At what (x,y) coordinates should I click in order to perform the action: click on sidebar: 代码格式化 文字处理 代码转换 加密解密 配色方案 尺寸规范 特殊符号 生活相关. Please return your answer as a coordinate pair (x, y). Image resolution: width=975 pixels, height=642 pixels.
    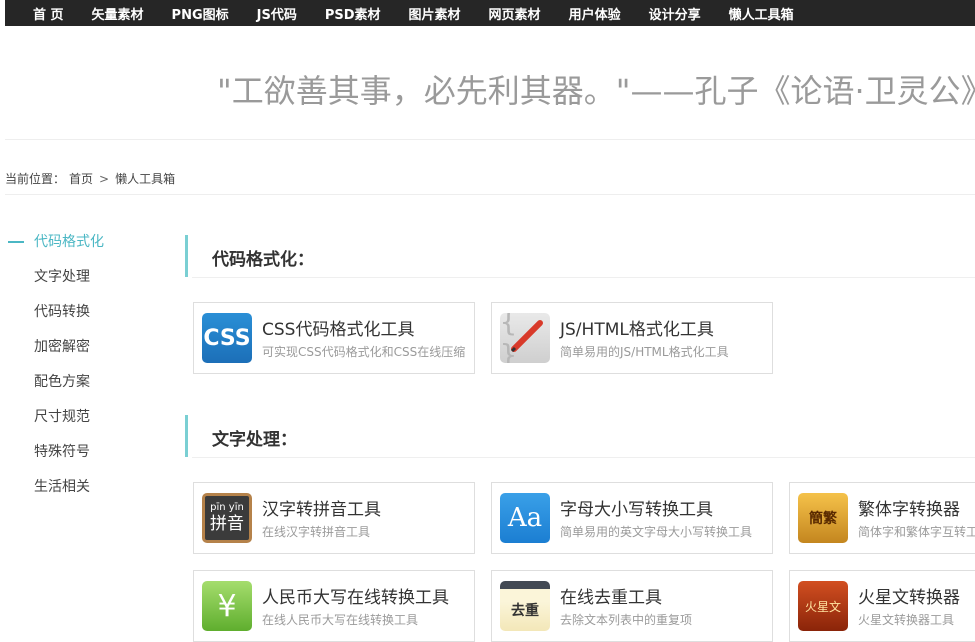
    Looking at the image, I should click on (80, 368).